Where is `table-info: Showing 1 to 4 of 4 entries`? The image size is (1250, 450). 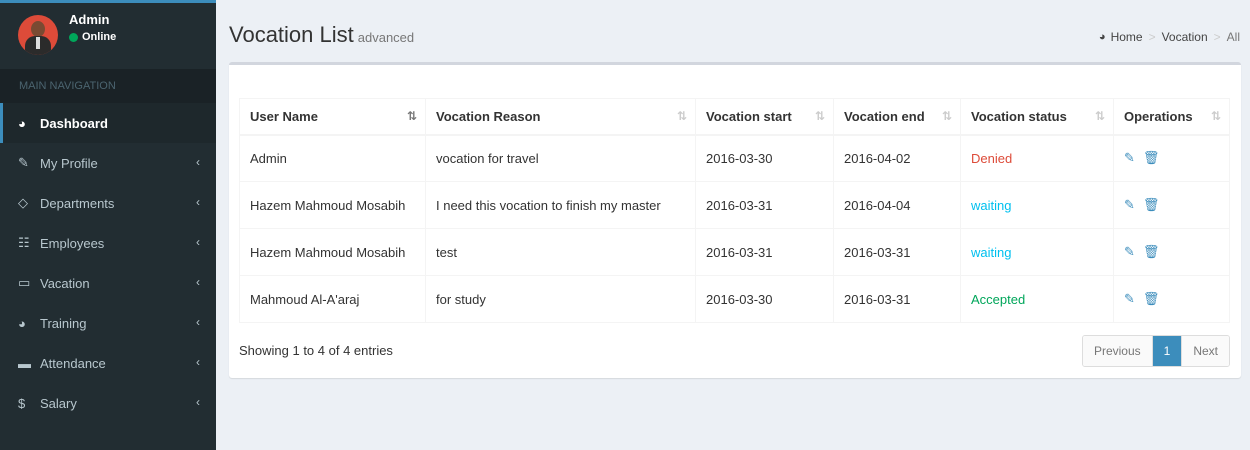
table-info: Showing 1 to 4 of 4 entries is located at coordinates (316, 350).